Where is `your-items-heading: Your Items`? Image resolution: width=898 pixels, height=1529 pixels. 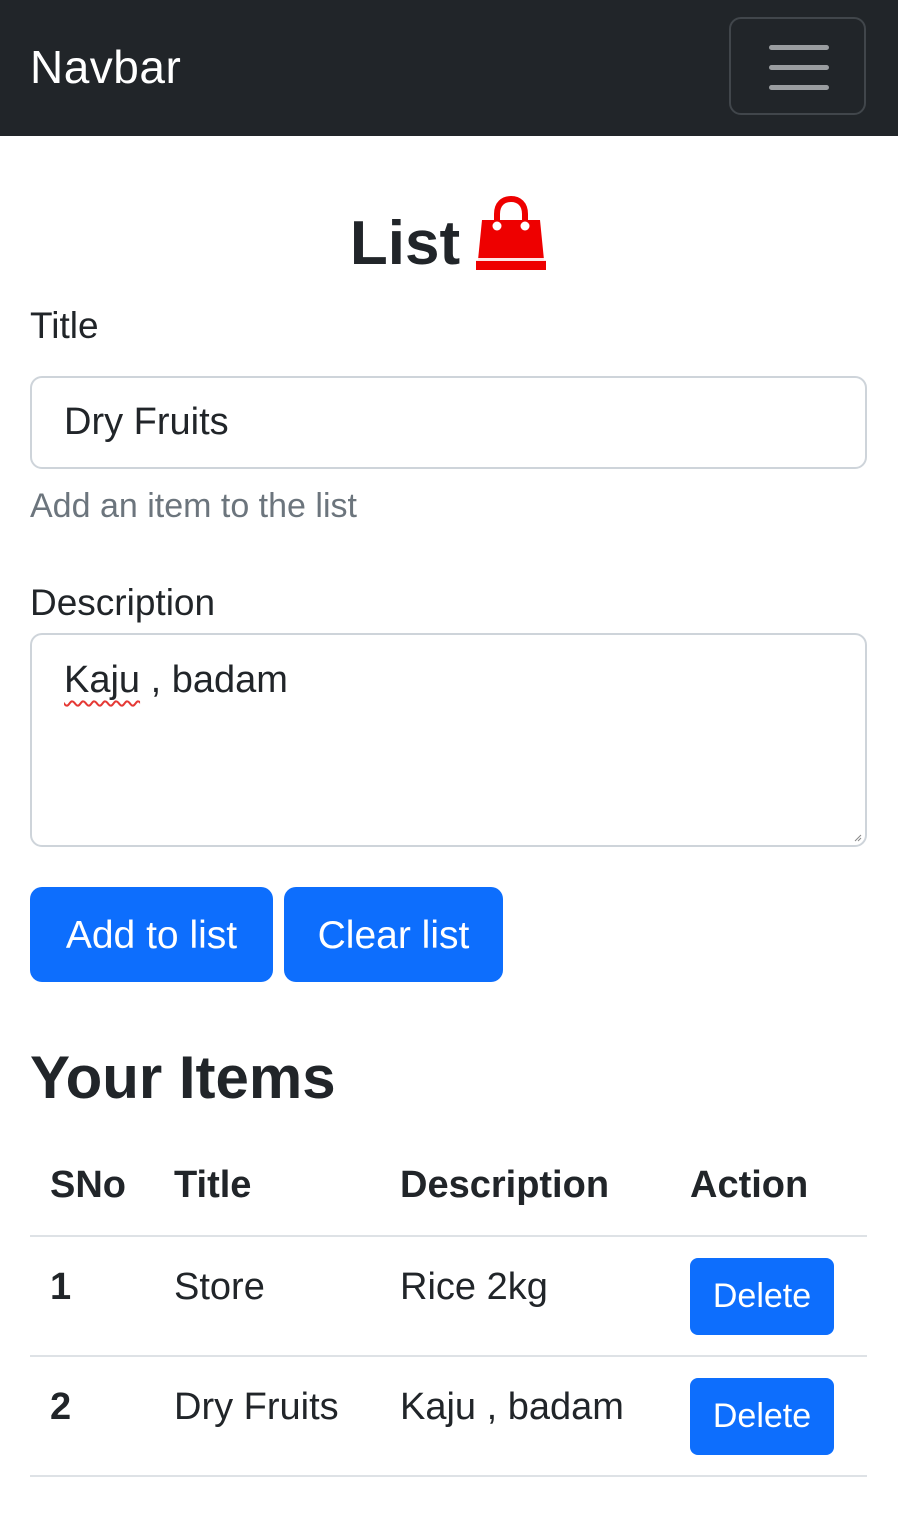 your-items-heading: Your Items is located at coordinates (183, 1077).